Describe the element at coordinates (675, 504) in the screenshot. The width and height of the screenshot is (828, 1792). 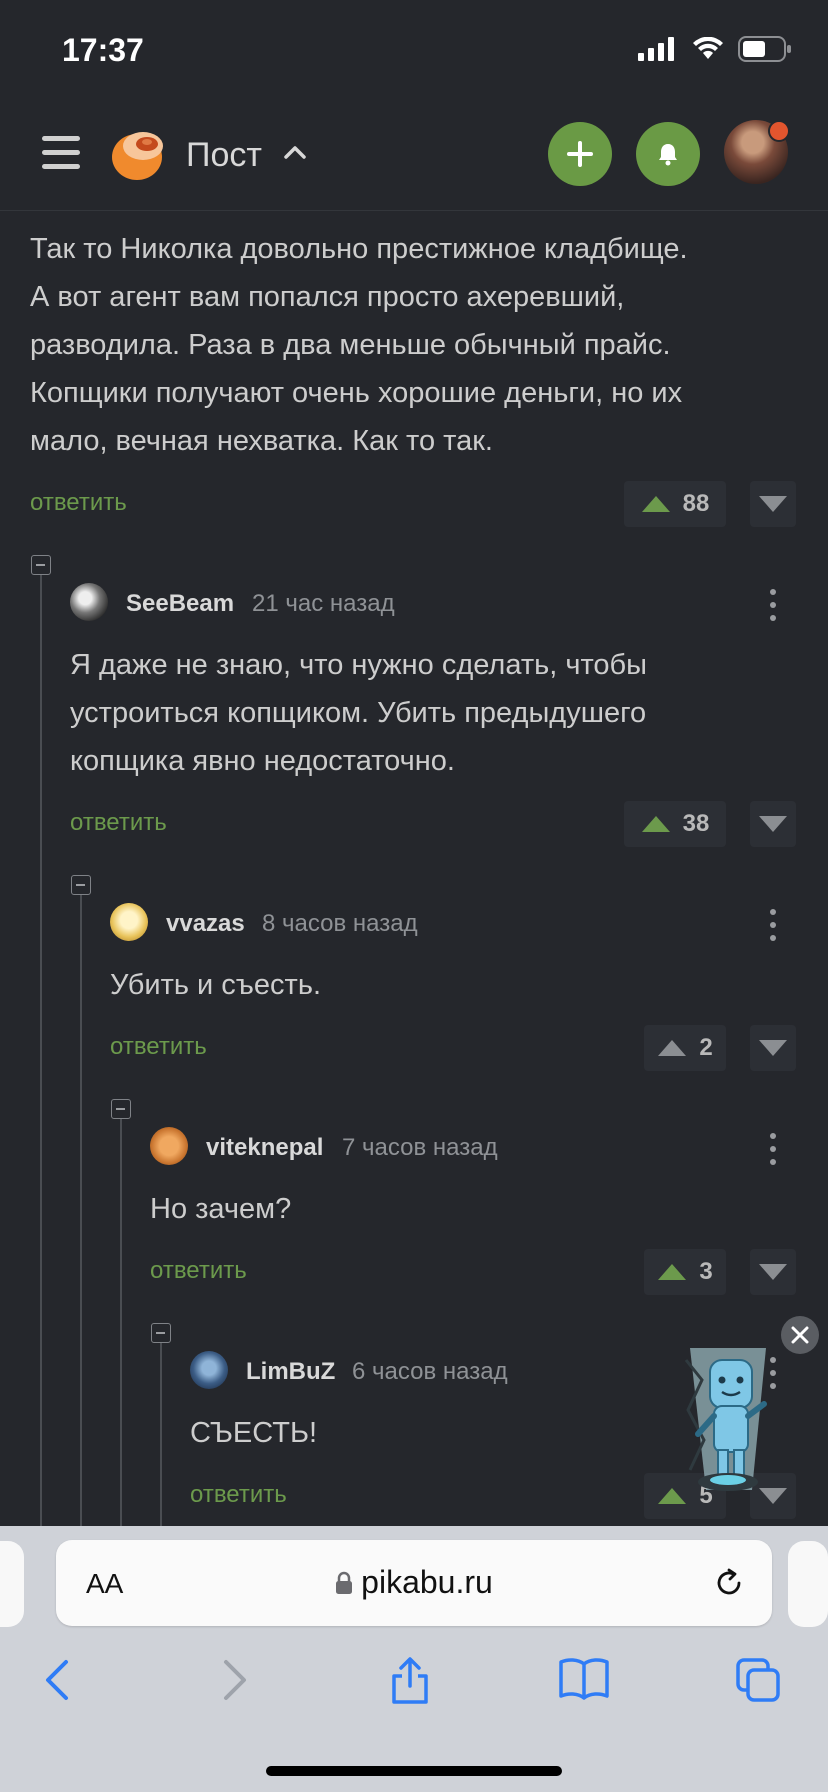
I see `upvote-button: 88` at that location.